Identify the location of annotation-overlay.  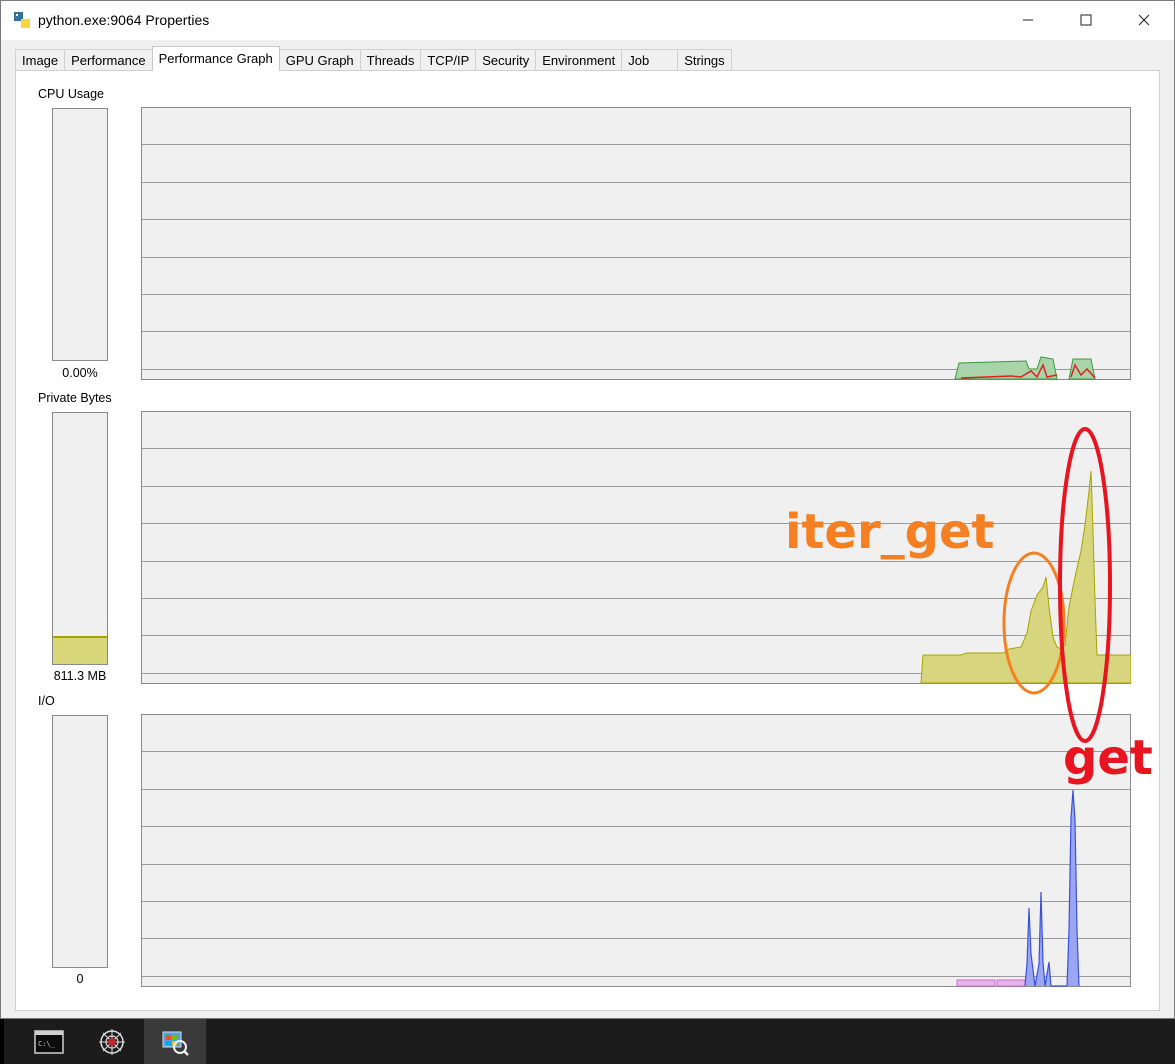
(1057, 585).